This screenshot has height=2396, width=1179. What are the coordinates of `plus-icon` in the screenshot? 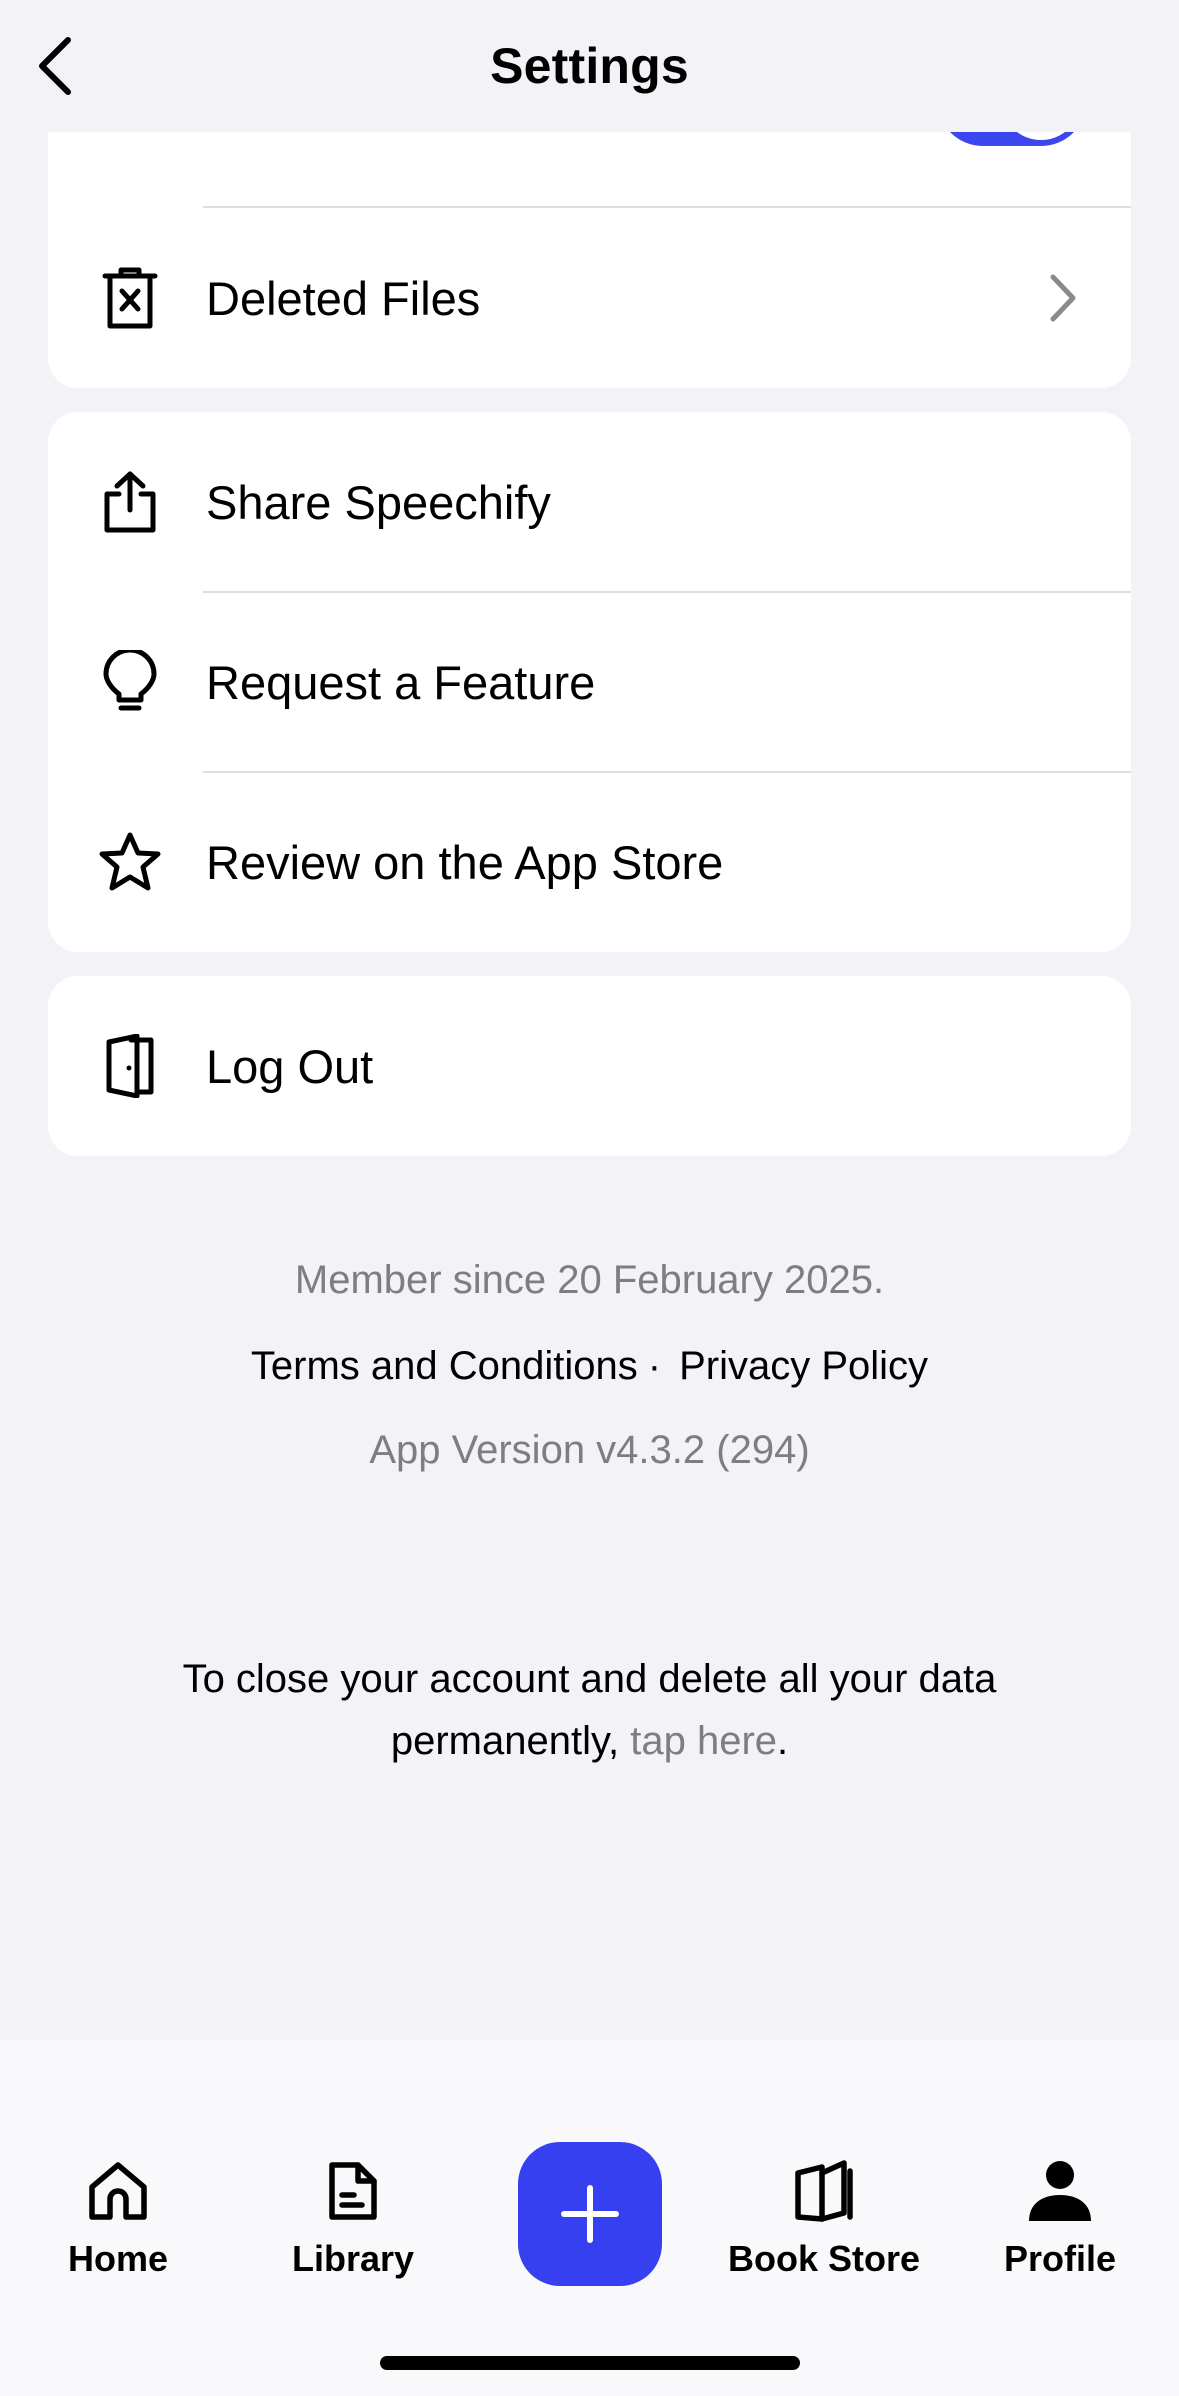 It's located at (590, 2214).